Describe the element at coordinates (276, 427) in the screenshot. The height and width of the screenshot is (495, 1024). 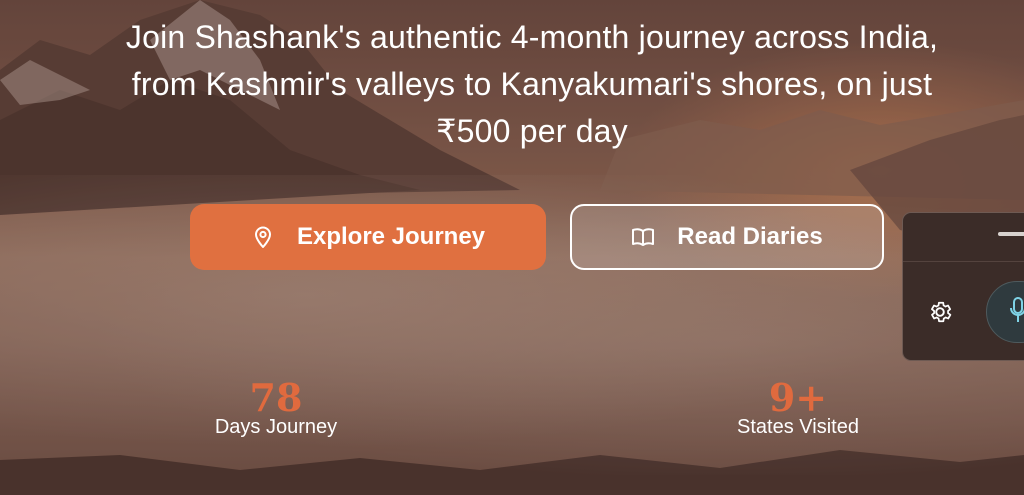
I see `stat-label: Days Journey` at that location.